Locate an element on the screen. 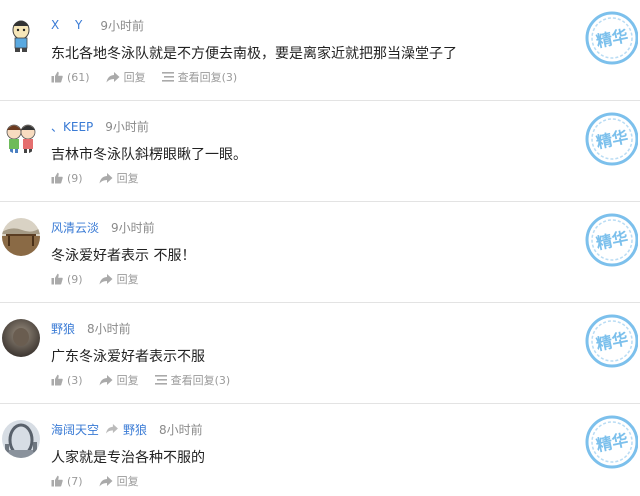 The height and width of the screenshot is (496, 640). username-link: 、KEEP is located at coordinates (72, 126).